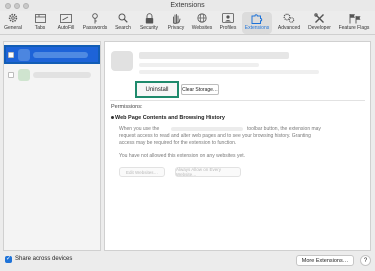  What do you see at coordinates (257, 18) in the screenshot?
I see `puzzle-icon` at bounding box center [257, 18].